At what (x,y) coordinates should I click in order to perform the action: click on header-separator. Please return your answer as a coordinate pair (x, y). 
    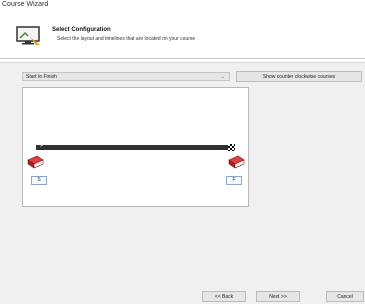
    Looking at the image, I should click on (182, 58).